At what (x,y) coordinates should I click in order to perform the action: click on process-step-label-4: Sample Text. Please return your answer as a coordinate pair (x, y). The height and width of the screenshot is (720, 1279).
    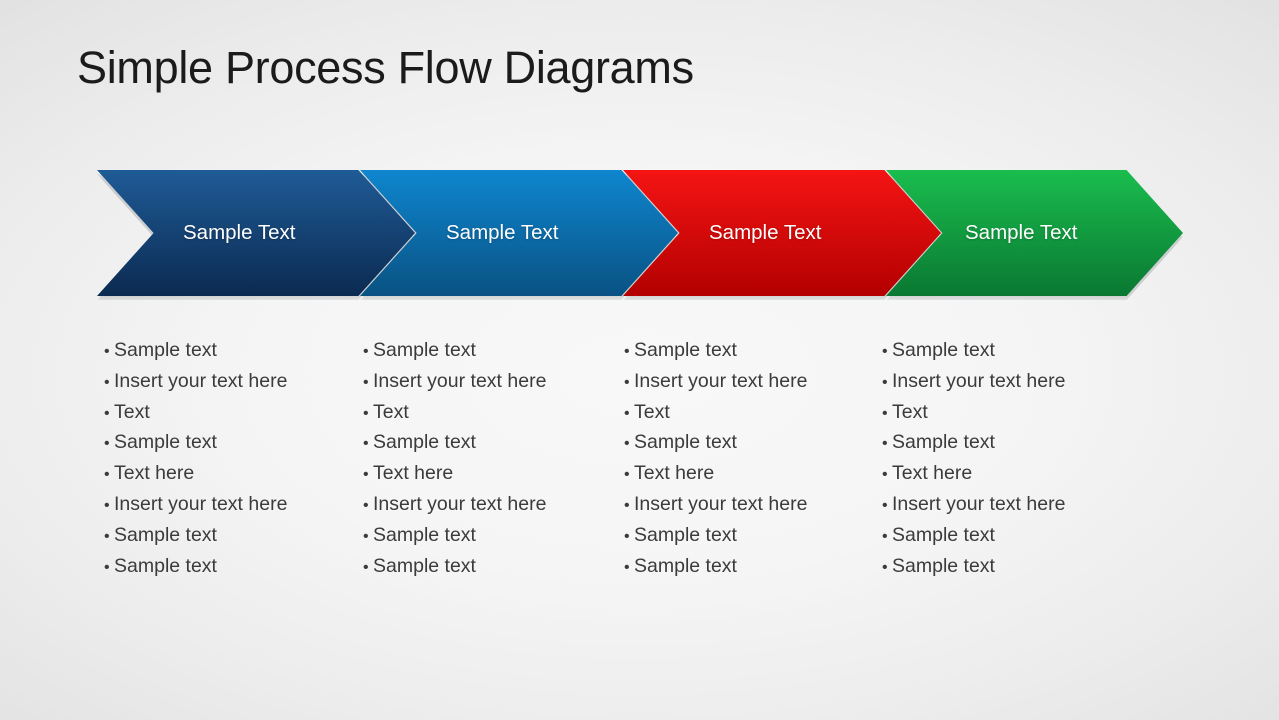
    Looking at the image, I should click on (1021, 232).